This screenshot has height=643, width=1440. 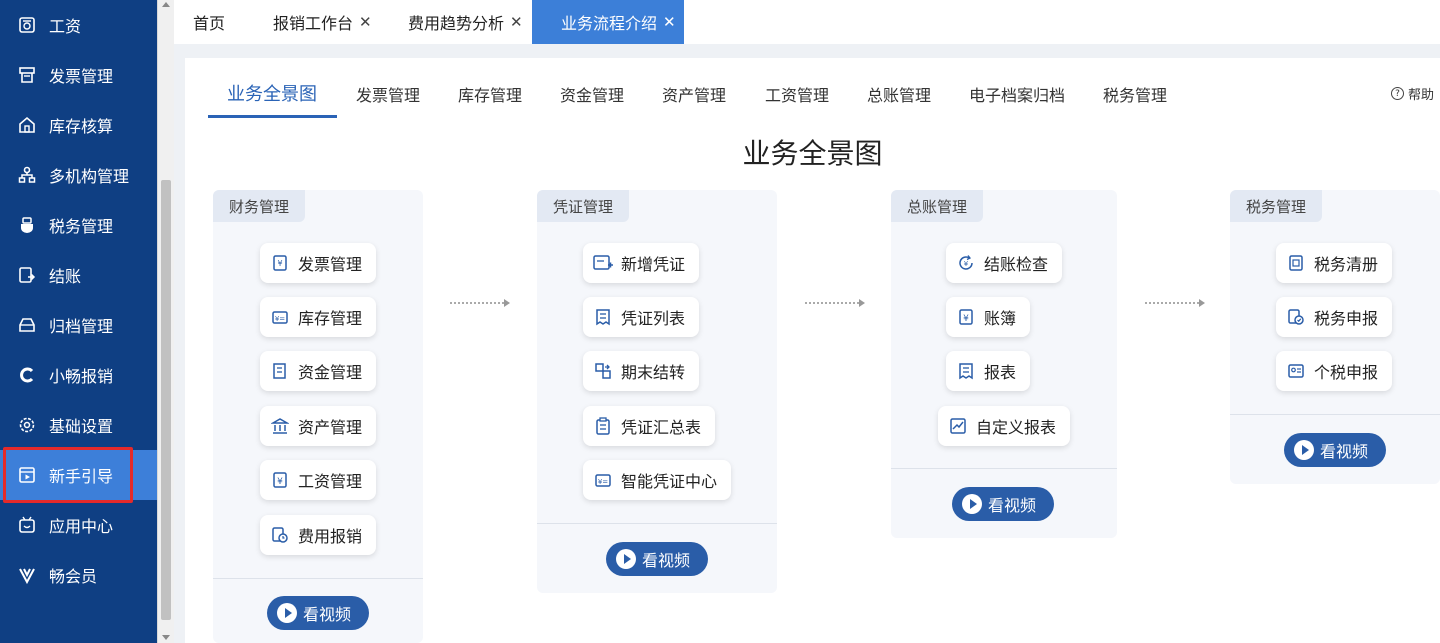 What do you see at coordinates (81, 376) in the screenshot?
I see `sidebar-item-label: 小畅报销` at bounding box center [81, 376].